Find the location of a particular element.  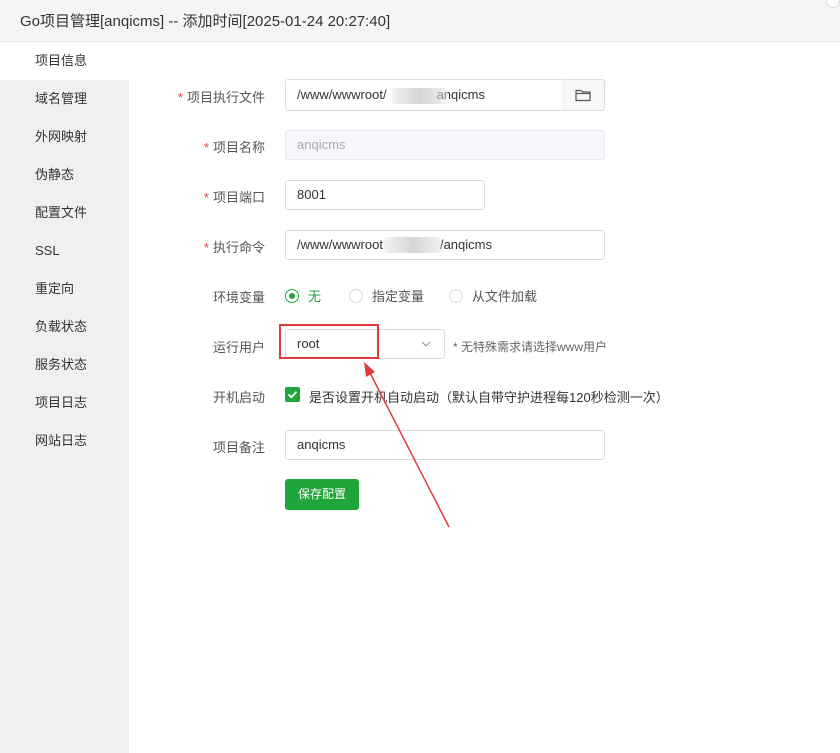

close-icon is located at coordinates (833, 4).